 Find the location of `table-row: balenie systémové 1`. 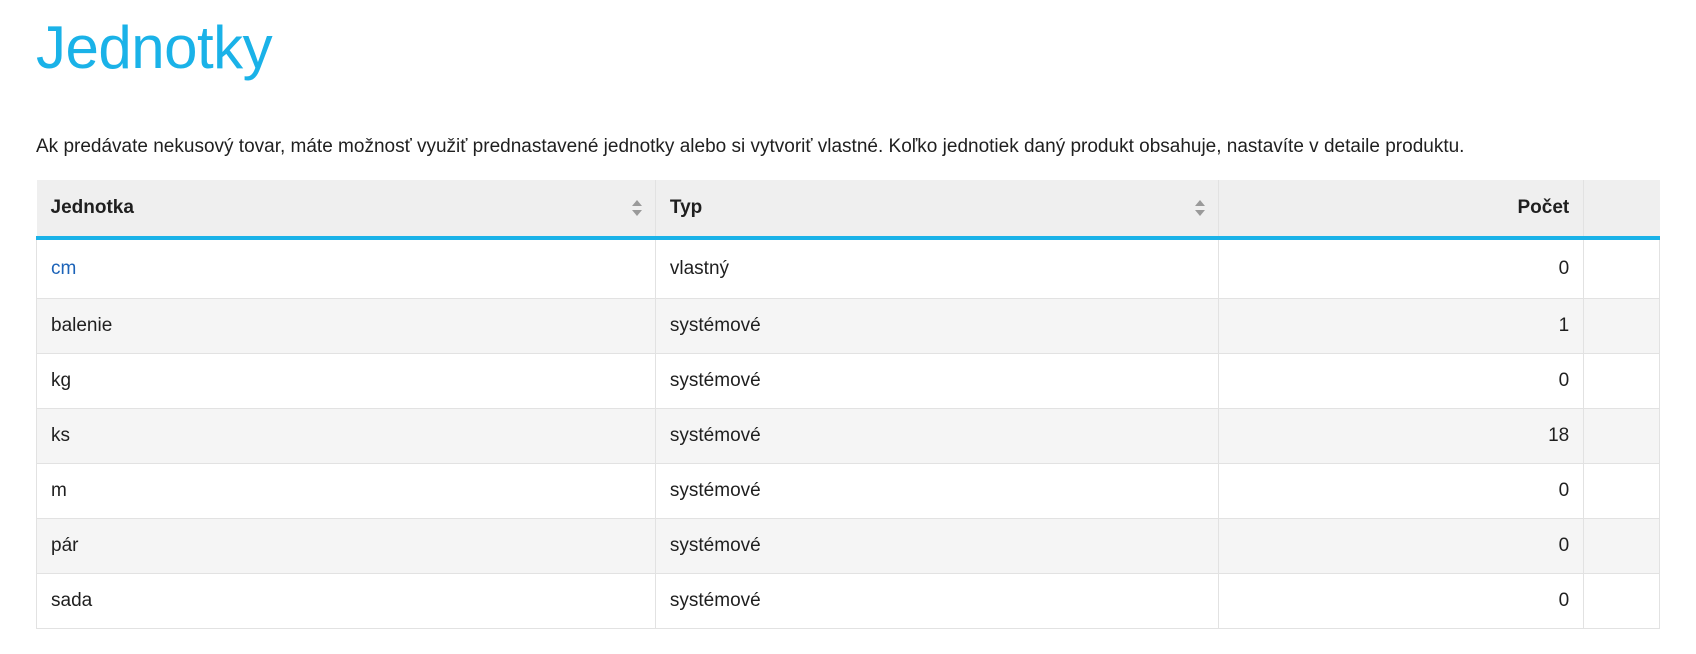

table-row: balenie systémové 1 is located at coordinates (848, 326).